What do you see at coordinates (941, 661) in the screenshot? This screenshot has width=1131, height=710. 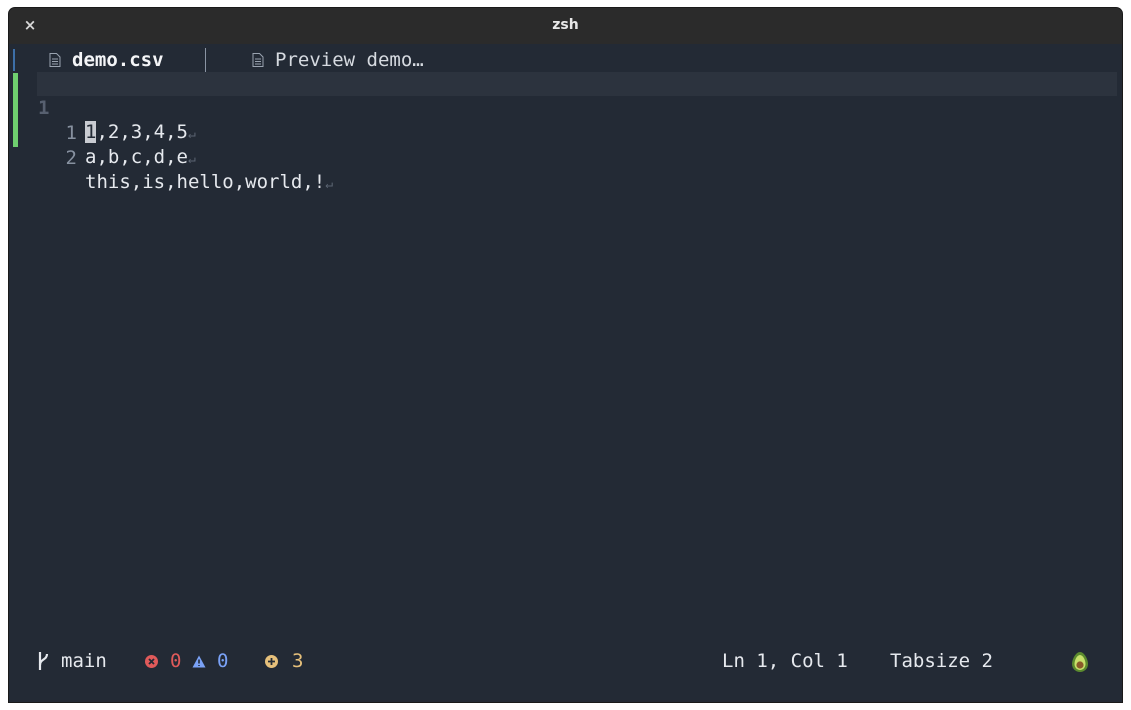 I see `tab-size: Tabsize 2` at bounding box center [941, 661].